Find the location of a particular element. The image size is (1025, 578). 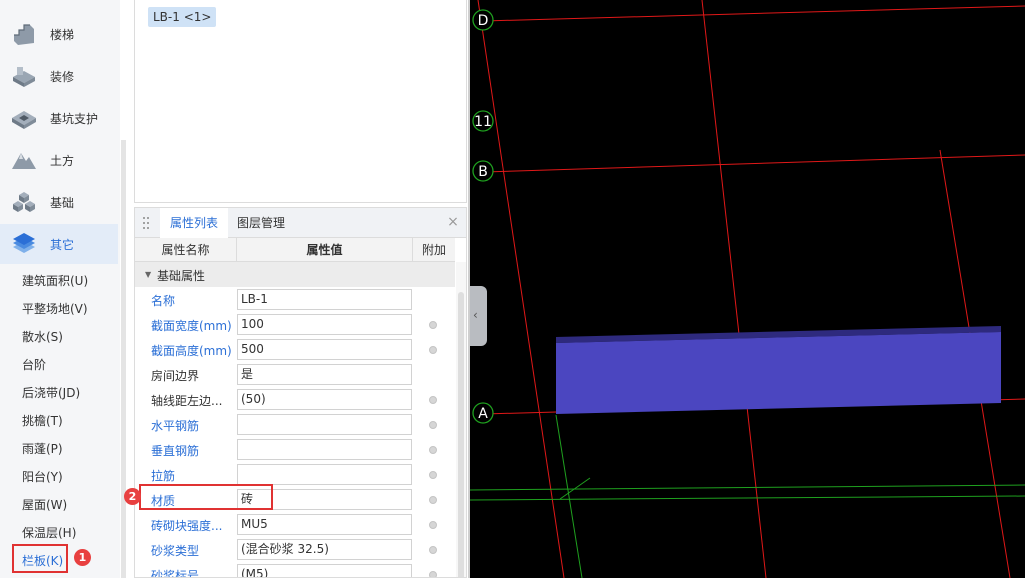

highlight-box-parapet is located at coordinates (40, 558).